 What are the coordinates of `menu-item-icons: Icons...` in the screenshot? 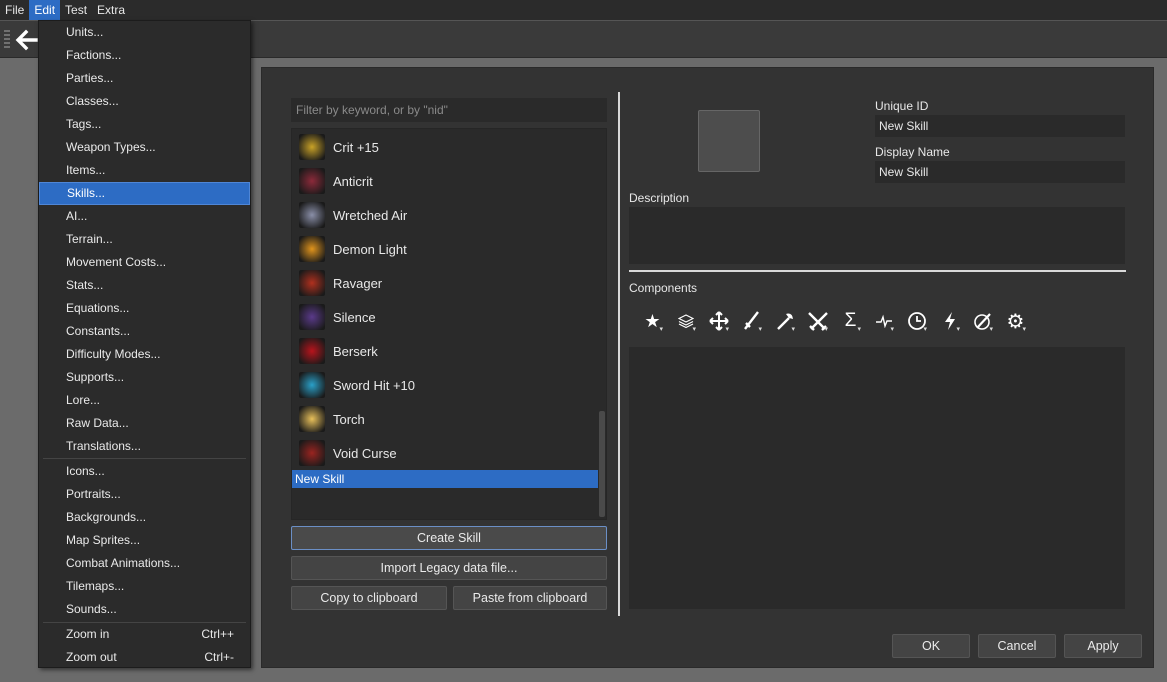 It's located at (144, 471).